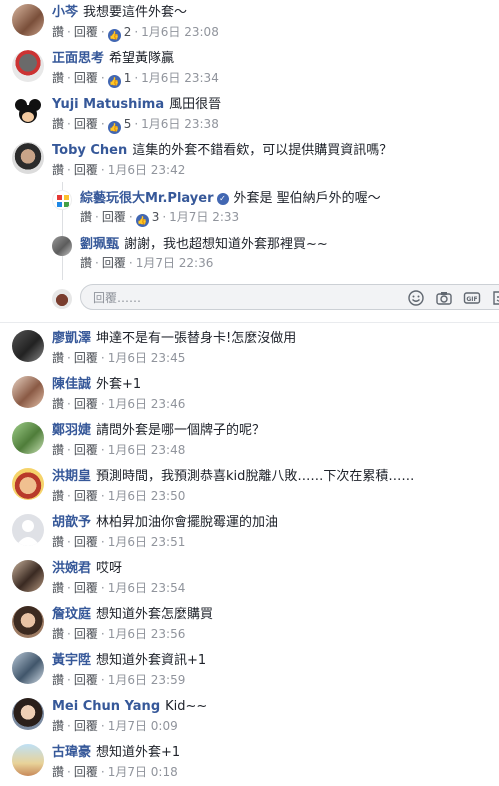 The width and height of the screenshot is (499, 786). What do you see at coordinates (71, 430) in the screenshot?
I see `comment-author: 鄭羽婕` at bounding box center [71, 430].